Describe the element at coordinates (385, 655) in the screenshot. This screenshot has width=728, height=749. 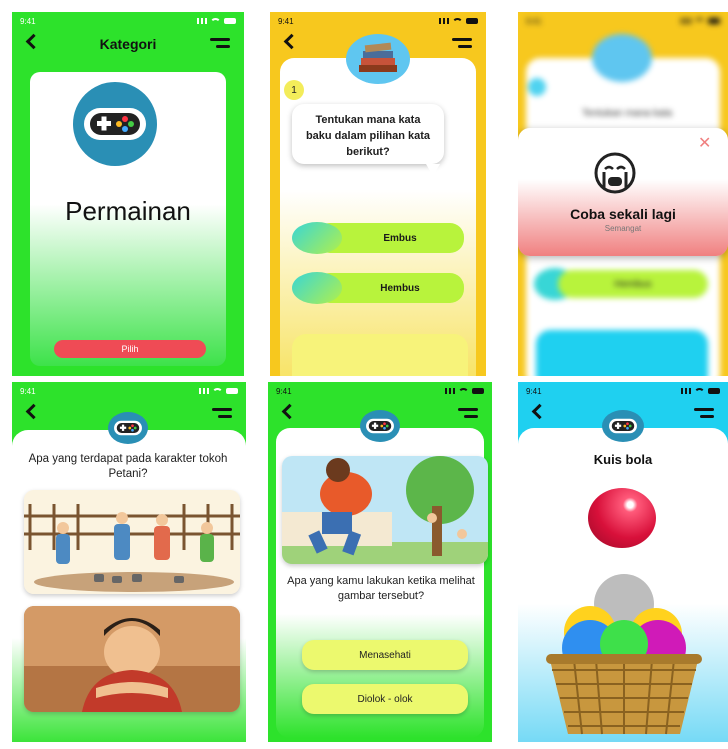
I see `answer-button: Menasehati` at that location.